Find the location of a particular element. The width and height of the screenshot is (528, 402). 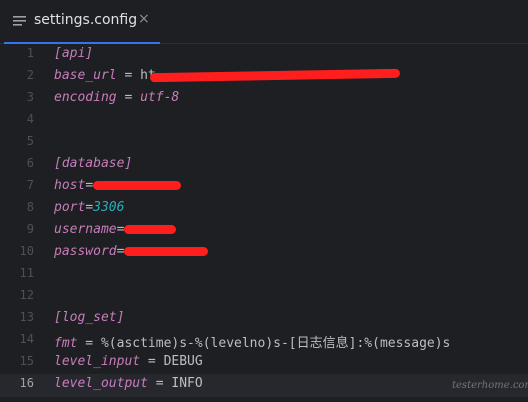

tab-settings-config: settings.config × is located at coordinates (82, 22).